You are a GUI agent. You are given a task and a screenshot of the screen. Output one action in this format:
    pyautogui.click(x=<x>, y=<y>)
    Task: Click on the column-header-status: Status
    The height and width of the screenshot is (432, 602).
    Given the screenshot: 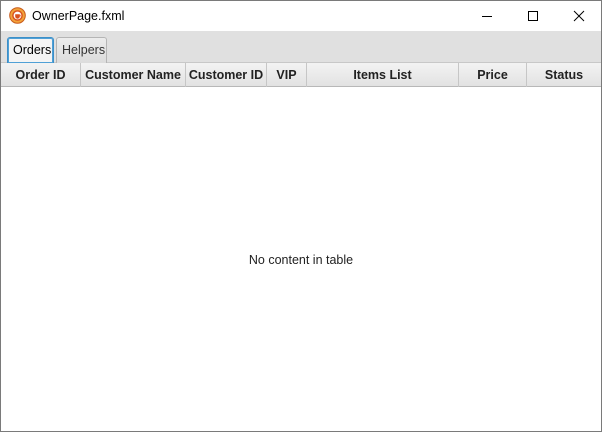 What is the action you would take?
    pyautogui.click(x=564, y=75)
    